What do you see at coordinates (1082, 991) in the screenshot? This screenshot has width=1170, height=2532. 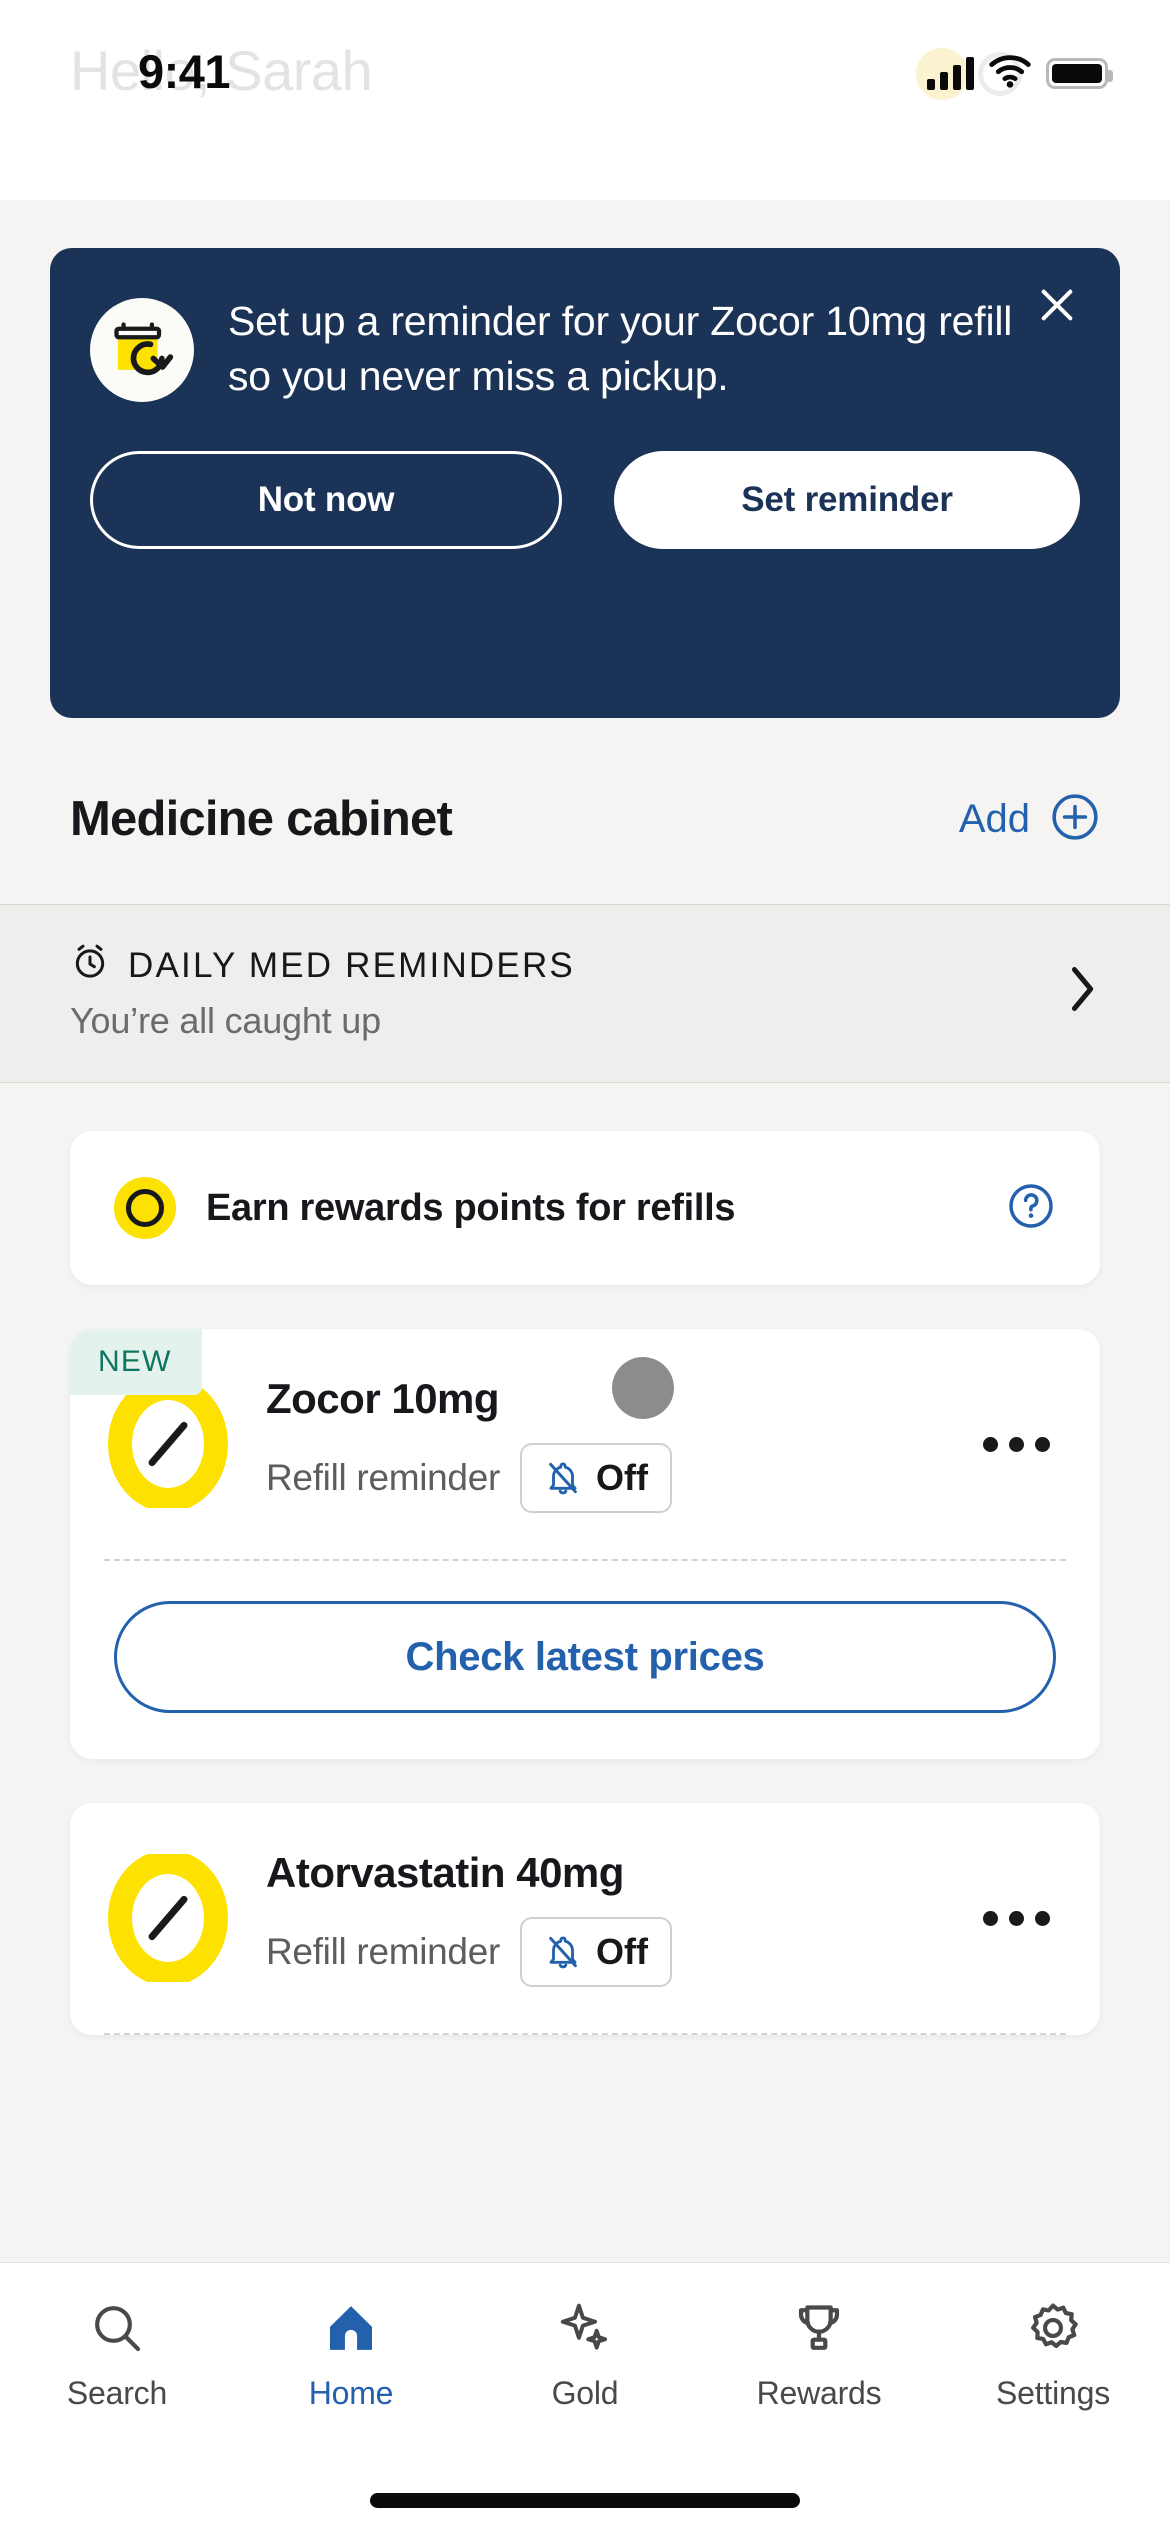 I see `chevron-right-icon` at bounding box center [1082, 991].